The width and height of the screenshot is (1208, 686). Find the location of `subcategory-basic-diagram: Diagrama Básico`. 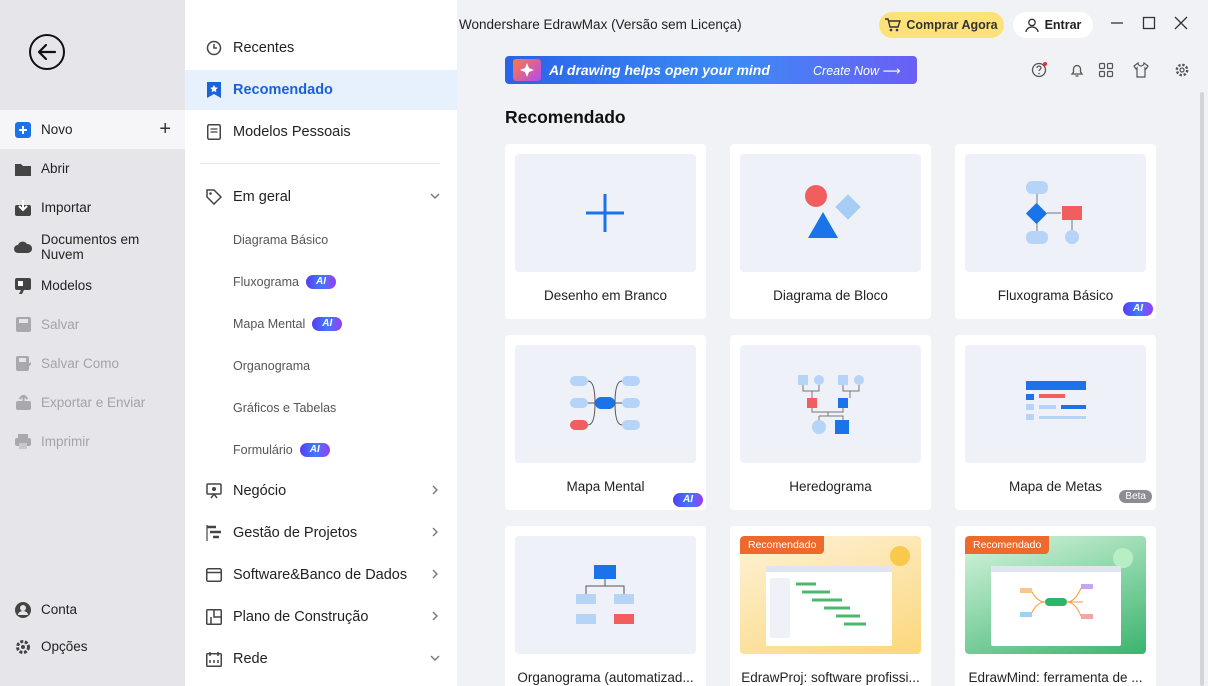

subcategory-basic-diagram: Diagrama Básico is located at coordinates (280, 240).